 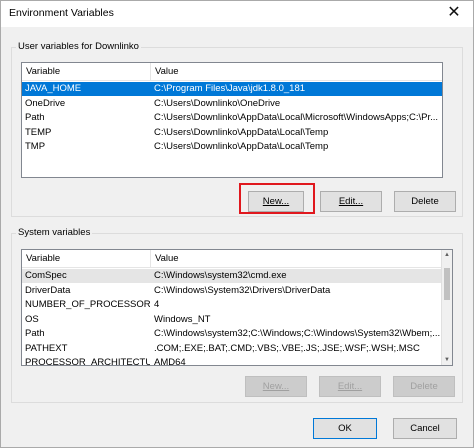 What do you see at coordinates (46, 348) in the screenshot?
I see `variable-name: PATHEXT` at bounding box center [46, 348].